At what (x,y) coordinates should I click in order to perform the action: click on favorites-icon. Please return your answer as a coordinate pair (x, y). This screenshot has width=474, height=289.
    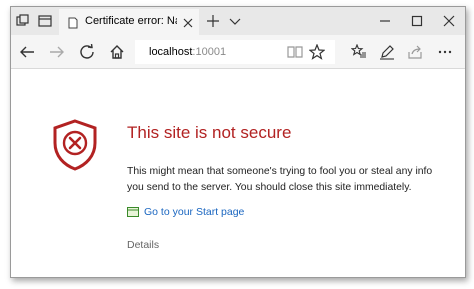
    Looking at the image, I should click on (358, 51).